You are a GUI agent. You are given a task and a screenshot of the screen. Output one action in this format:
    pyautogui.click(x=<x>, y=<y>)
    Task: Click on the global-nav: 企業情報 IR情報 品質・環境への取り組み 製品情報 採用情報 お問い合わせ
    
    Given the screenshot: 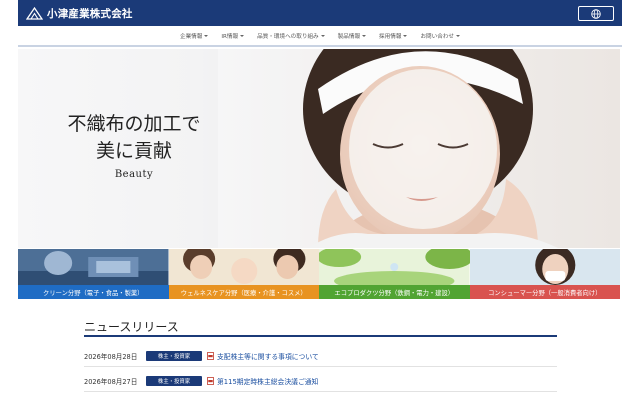 What is the action you would take?
    pyautogui.click(x=320, y=37)
    